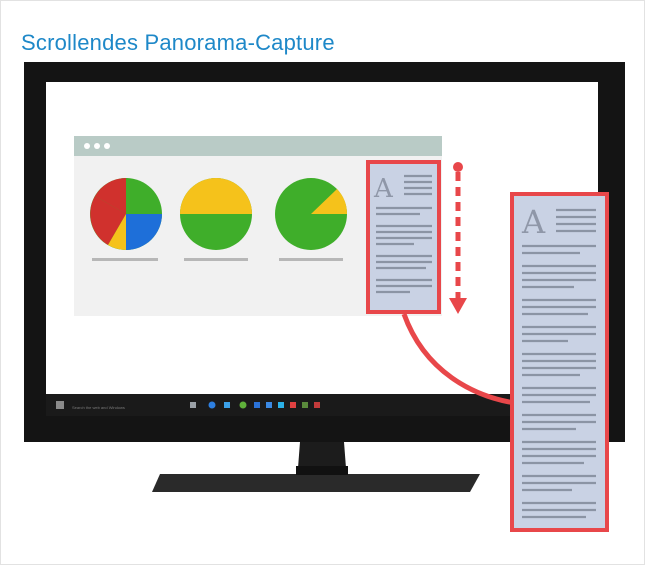 This screenshot has width=645, height=565. What do you see at coordinates (60, 405) in the screenshot?
I see `start-icon` at bounding box center [60, 405].